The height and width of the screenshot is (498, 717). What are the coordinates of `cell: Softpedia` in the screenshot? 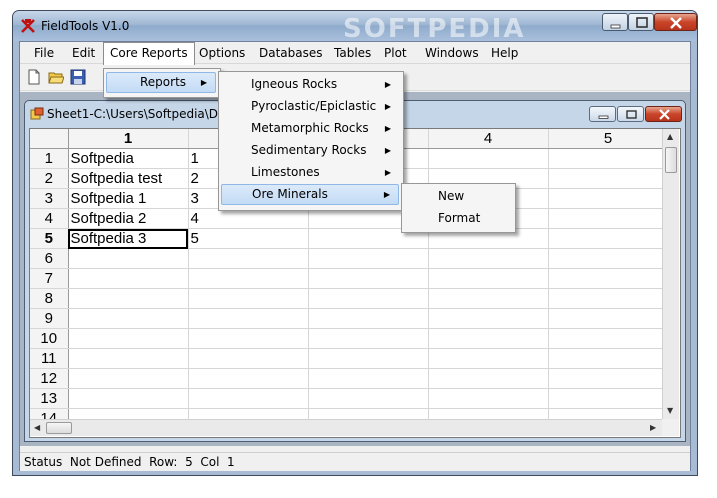 It's located at (128, 158).